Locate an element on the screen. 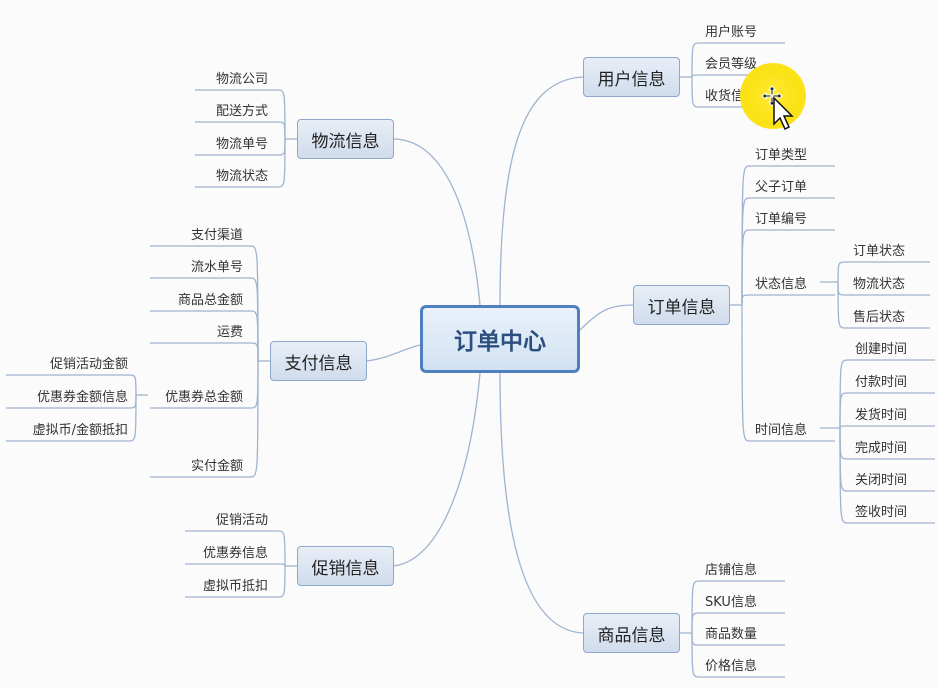 This screenshot has width=938, height=688. leaf-ship-time: 发货时间 is located at coordinates (893, 413).